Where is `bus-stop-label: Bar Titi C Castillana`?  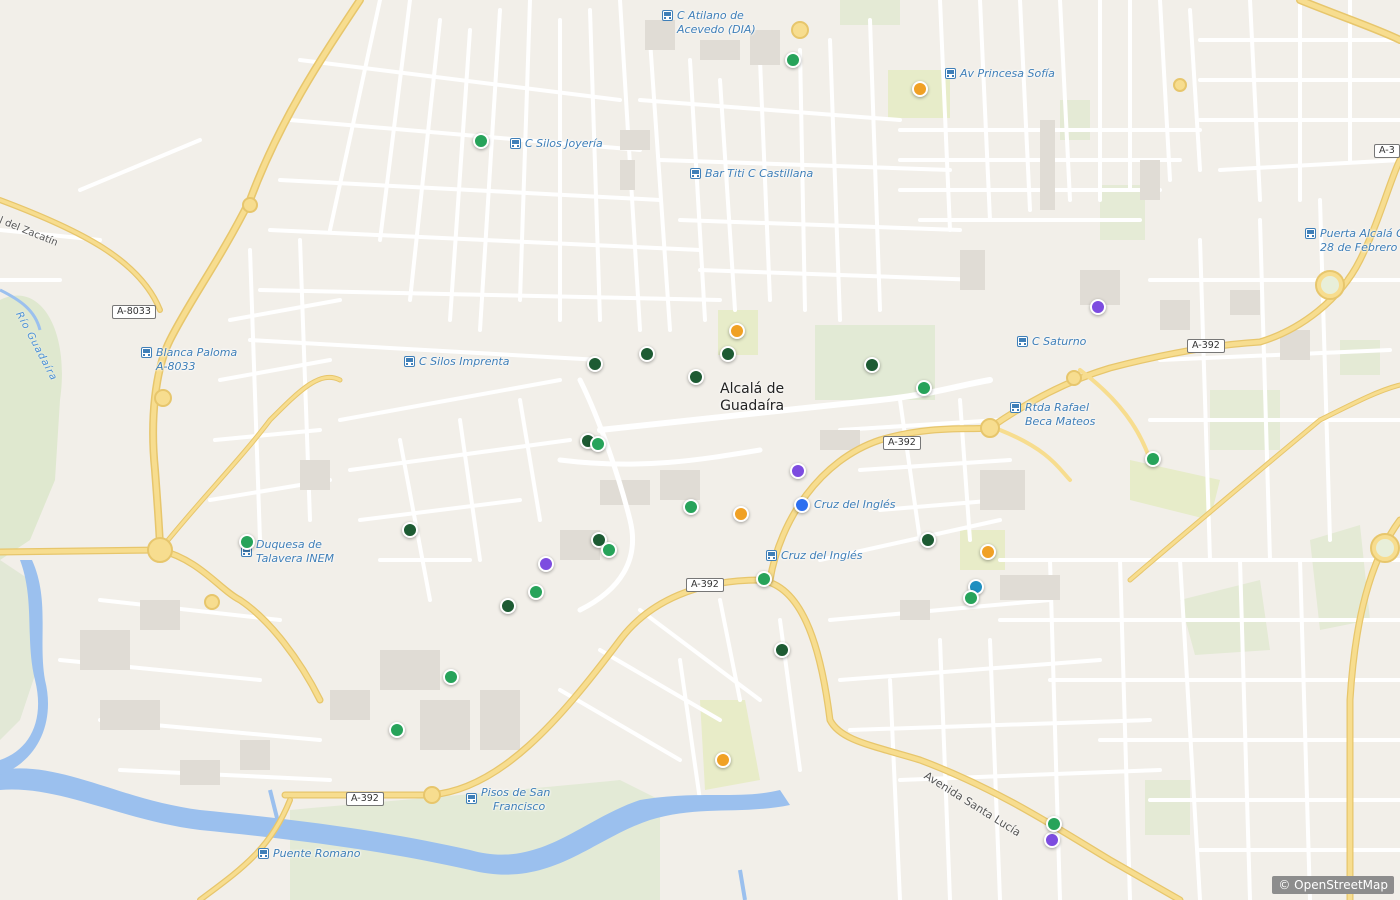
bus-stop-label: Bar Titi C Castillana is located at coordinates (759, 173).